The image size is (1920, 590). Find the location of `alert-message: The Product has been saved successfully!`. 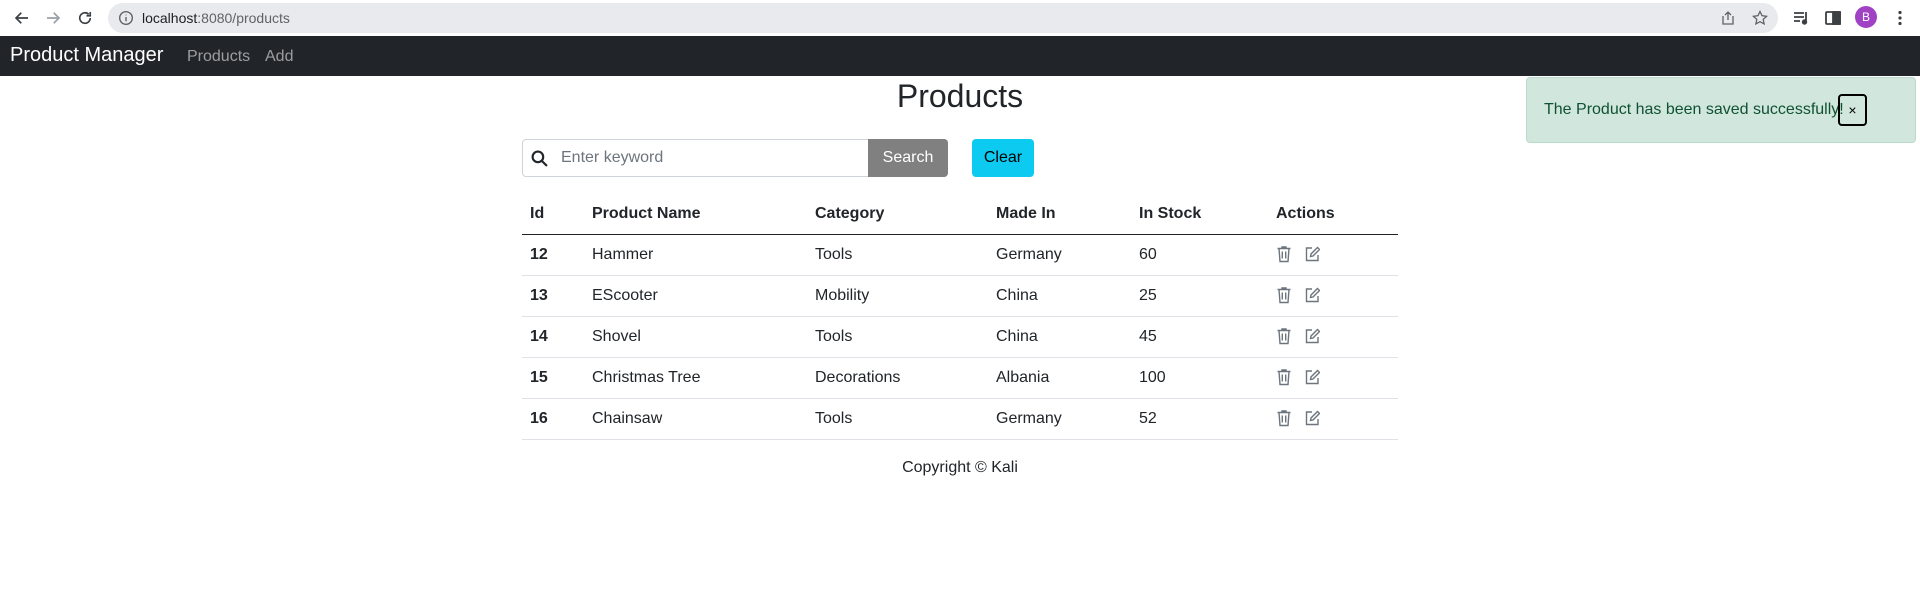

alert-message: The Product has been saved successfully! is located at coordinates (1694, 109).